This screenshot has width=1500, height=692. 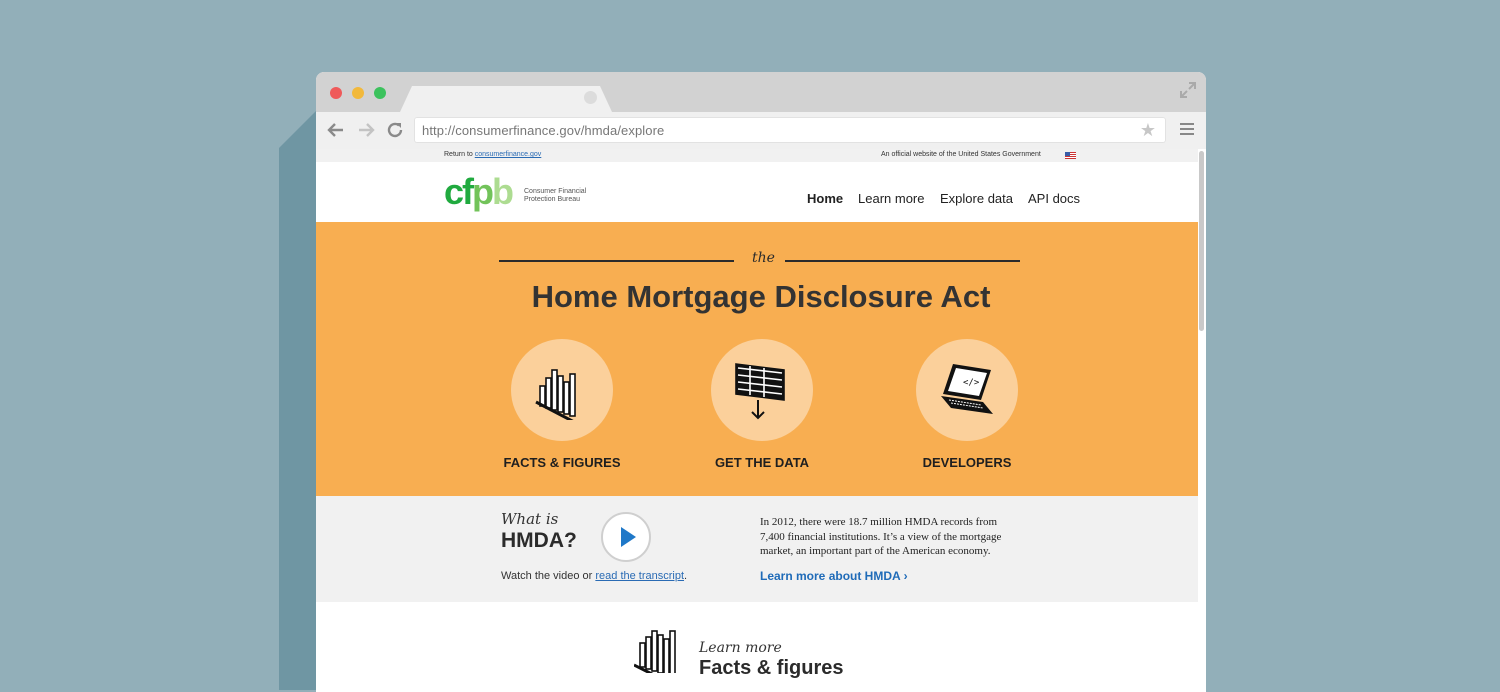 I want to click on watch-suffix: ., so click(x=686, y=576).